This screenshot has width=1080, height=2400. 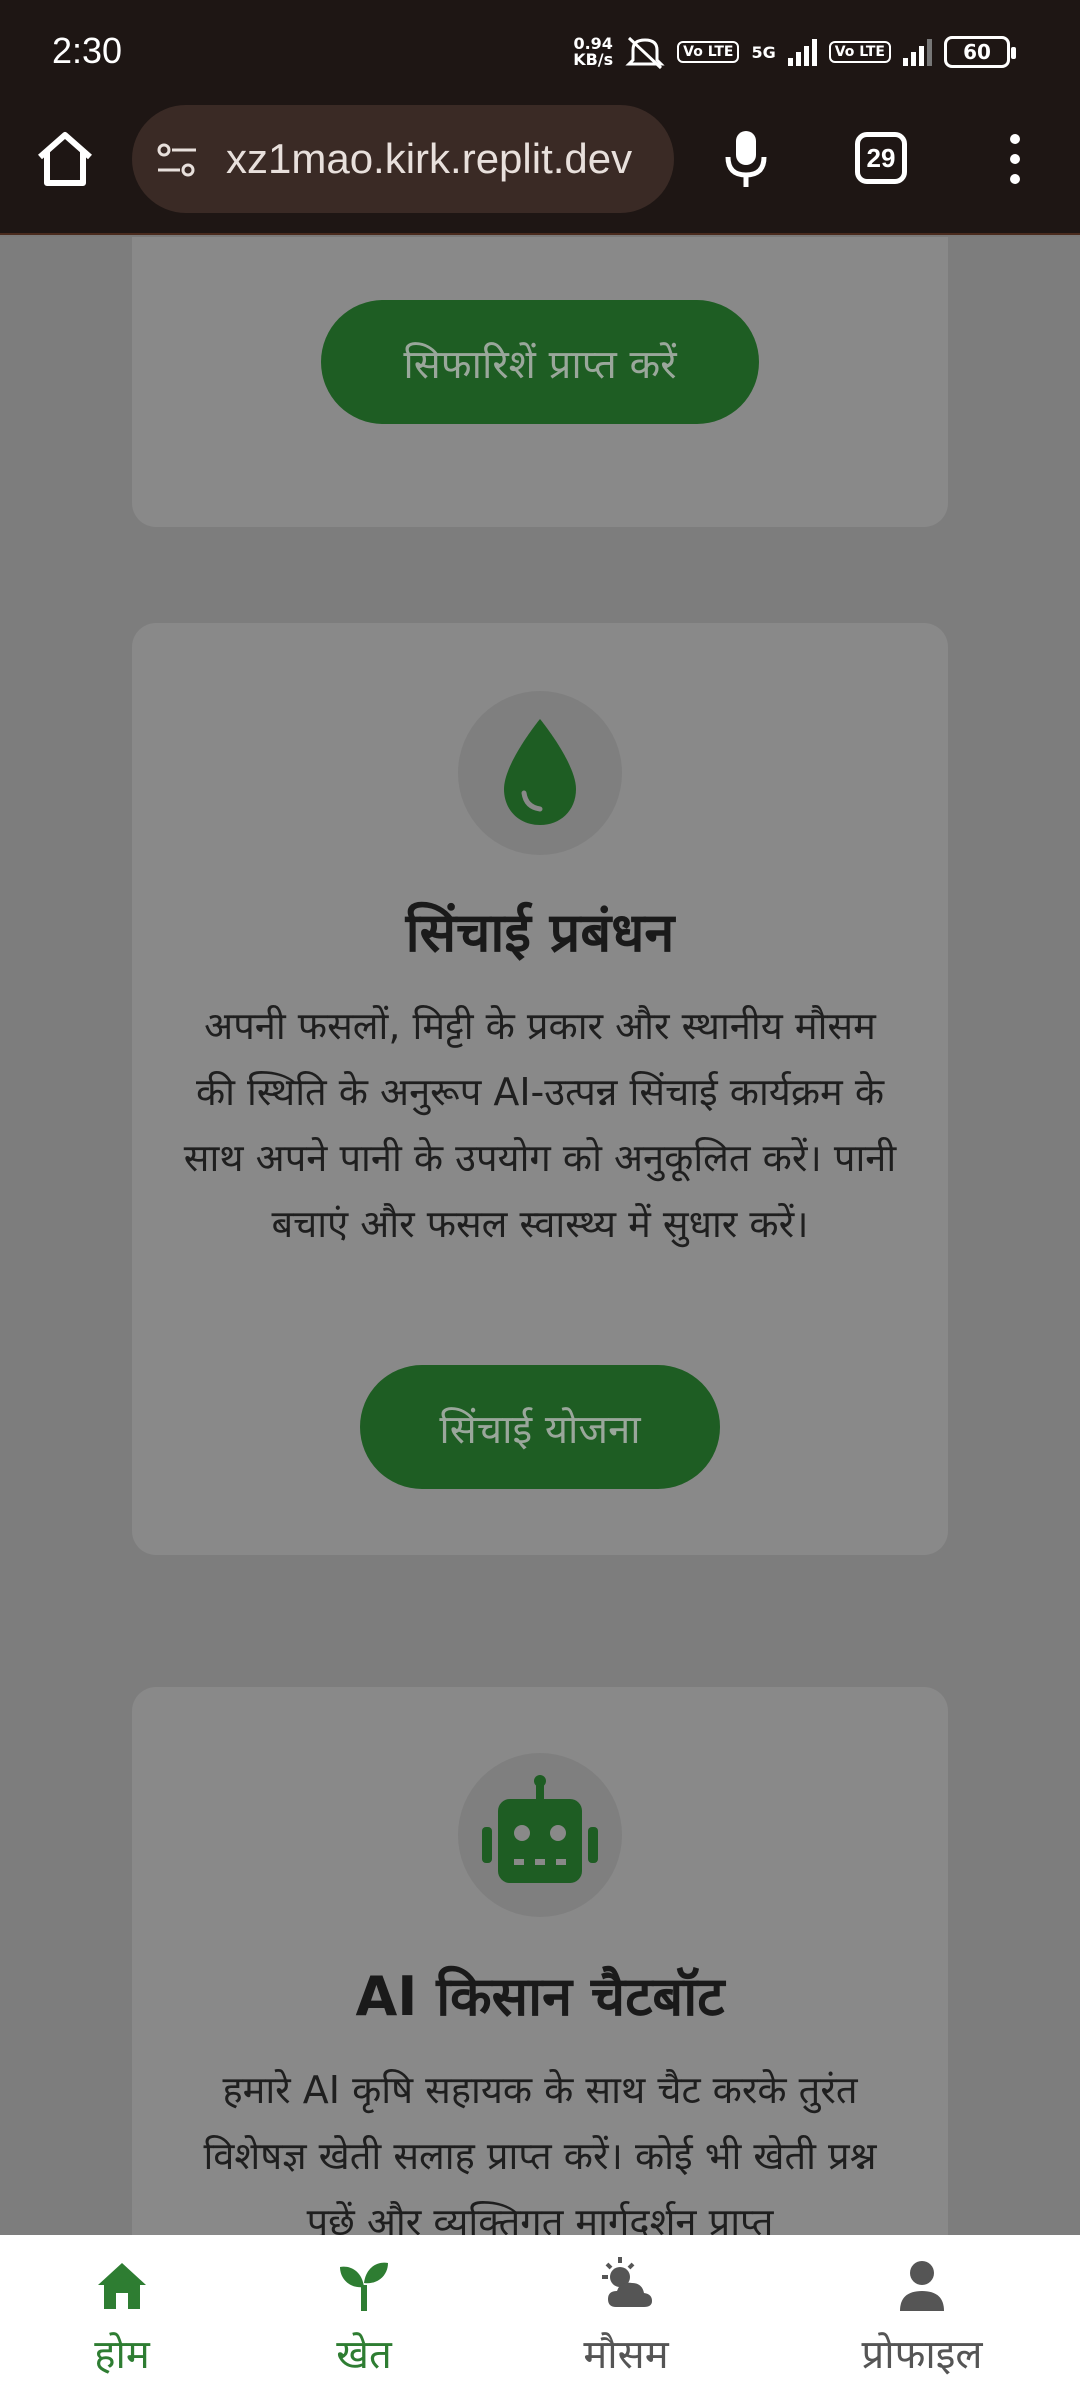 What do you see at coordinates (1015, 159) in the screenshot?
I see `more-menu-icon` at bounding box center [1015, 159].